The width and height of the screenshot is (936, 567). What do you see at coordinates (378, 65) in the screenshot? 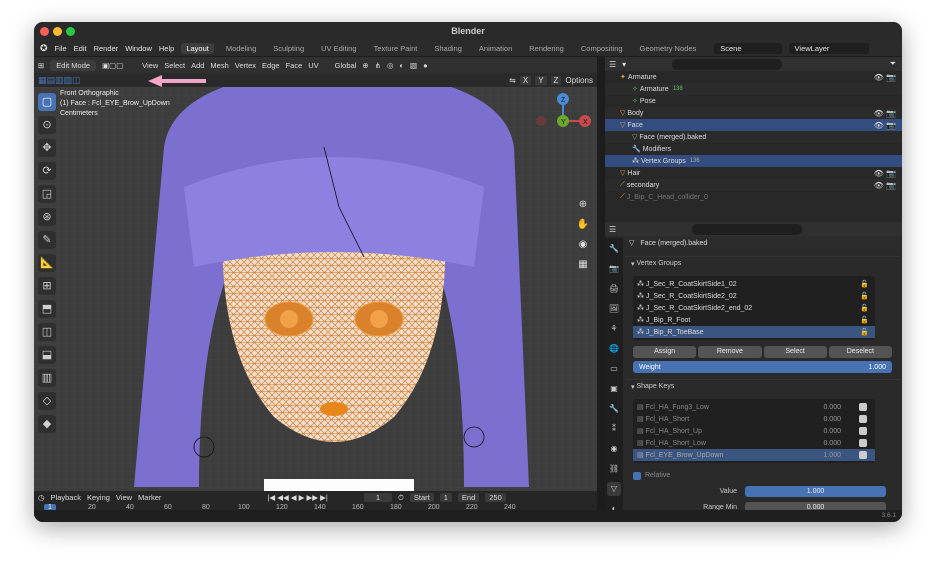
I see `snap-icon: ⋔` at bounding box center [378, 65].